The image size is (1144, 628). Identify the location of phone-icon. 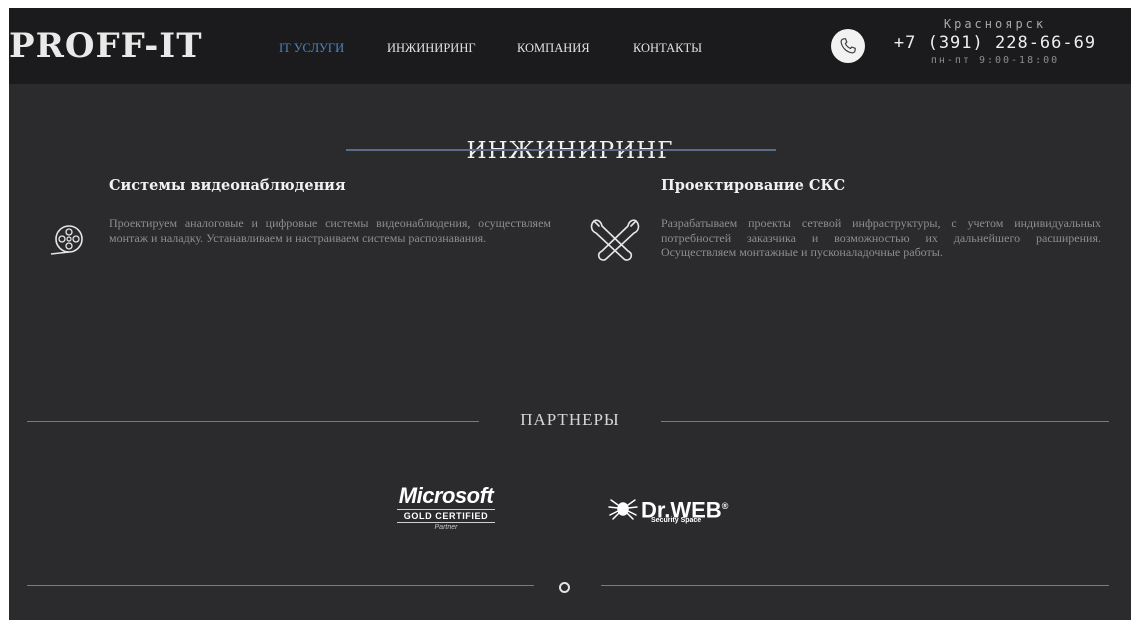
(848, 46).